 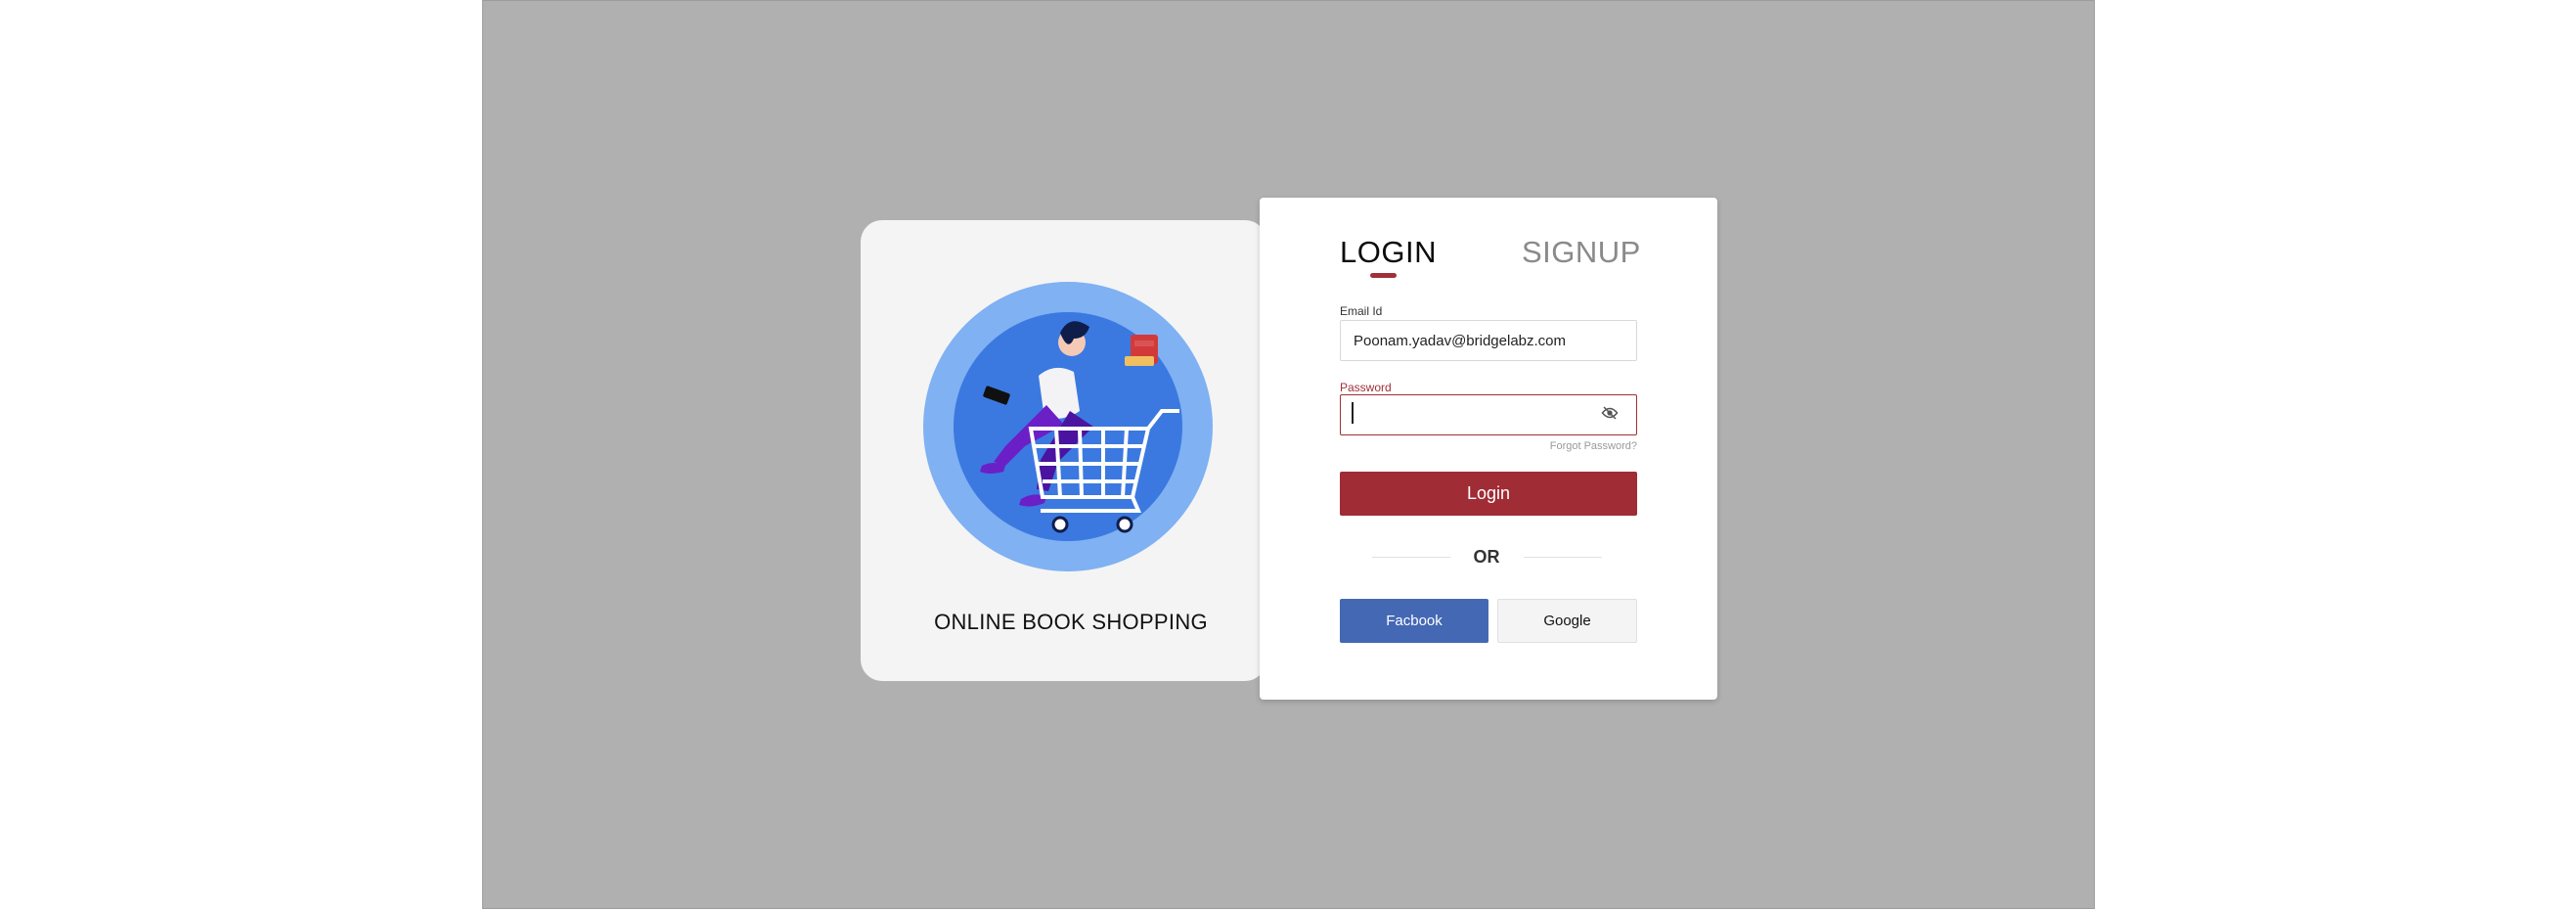 What do you see at coordinates (1567, 621) in the screenshot?
I see `google-login-button: Google` at bounding box center [1567, 621].